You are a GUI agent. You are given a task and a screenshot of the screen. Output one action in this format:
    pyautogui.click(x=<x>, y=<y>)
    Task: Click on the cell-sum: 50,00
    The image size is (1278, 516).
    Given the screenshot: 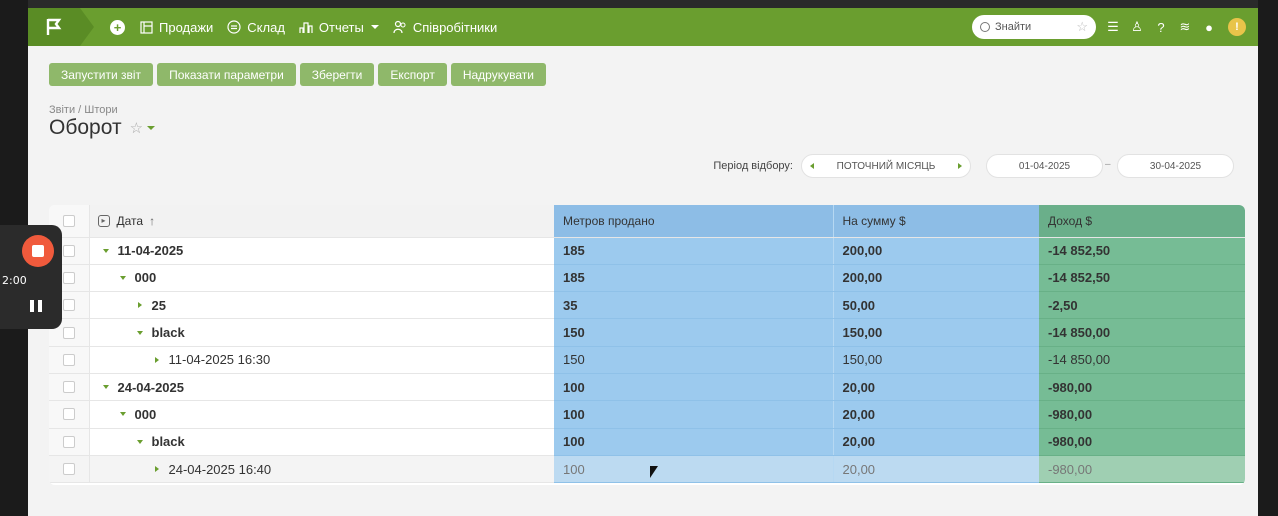 What is the action you would take?
    pyautogui.click(x=936, y=305)
    